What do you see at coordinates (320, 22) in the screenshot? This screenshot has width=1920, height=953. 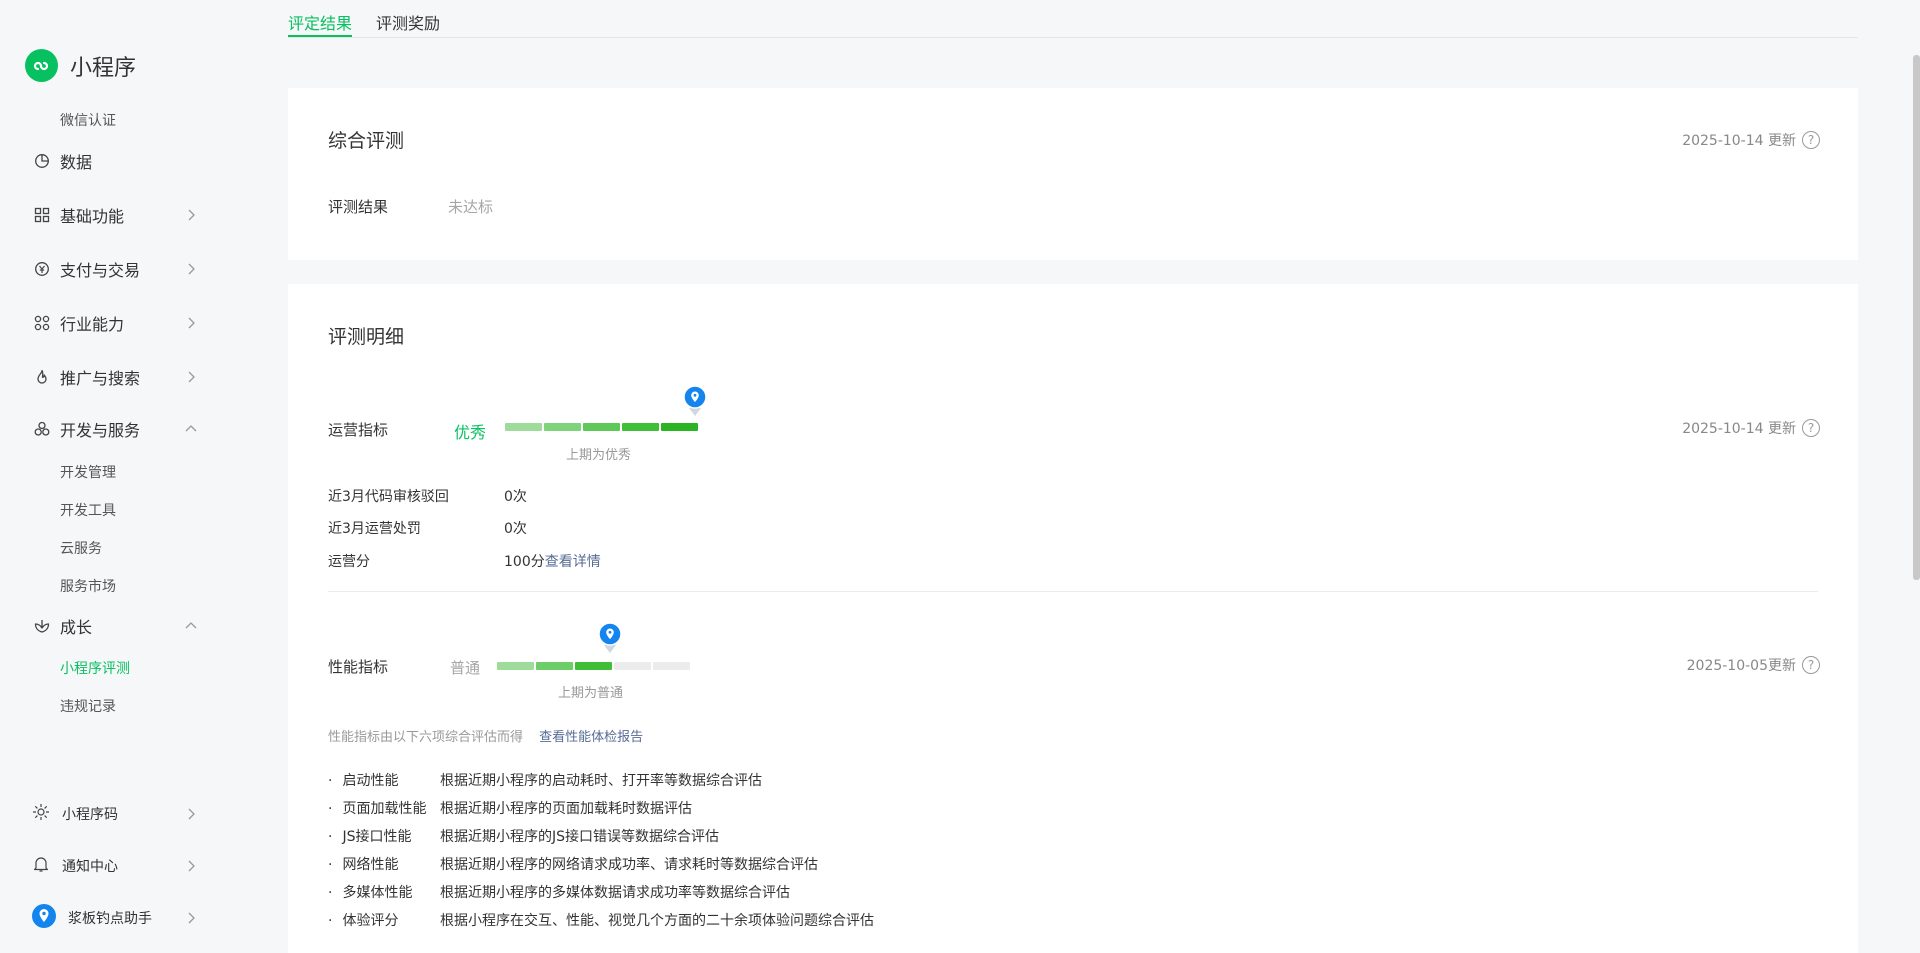 I see `tab-results: 评定结果` at bounding box center [320, 22].